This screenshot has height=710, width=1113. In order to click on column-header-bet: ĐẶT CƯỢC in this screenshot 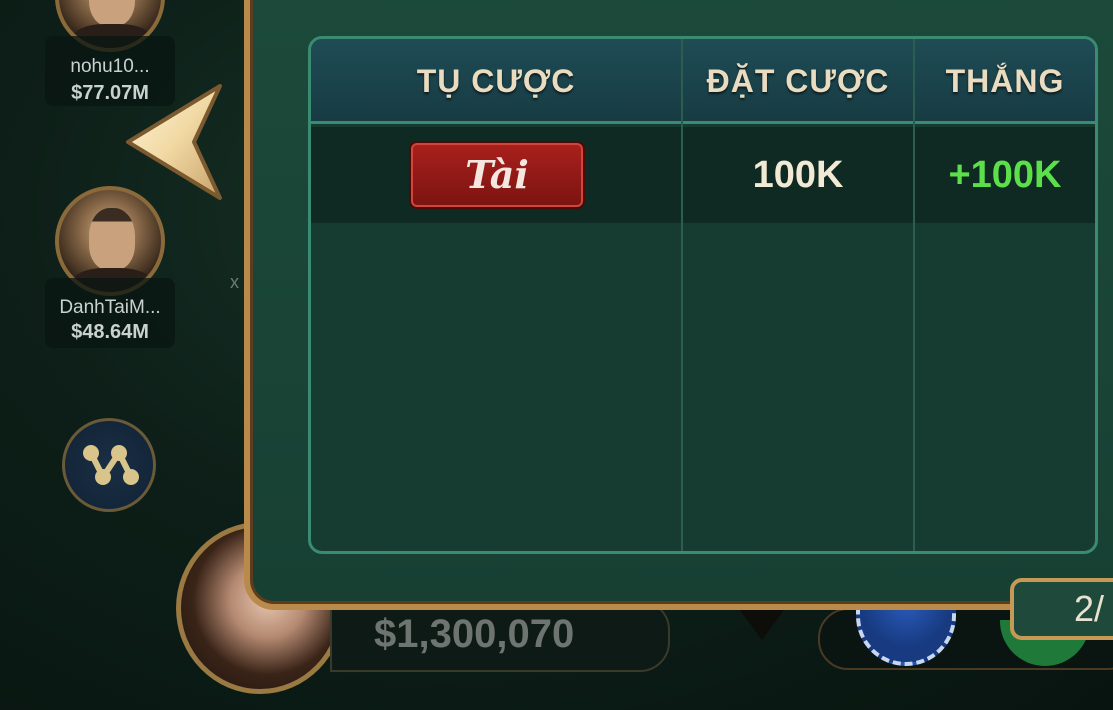, I will do `click(798, 81)`.